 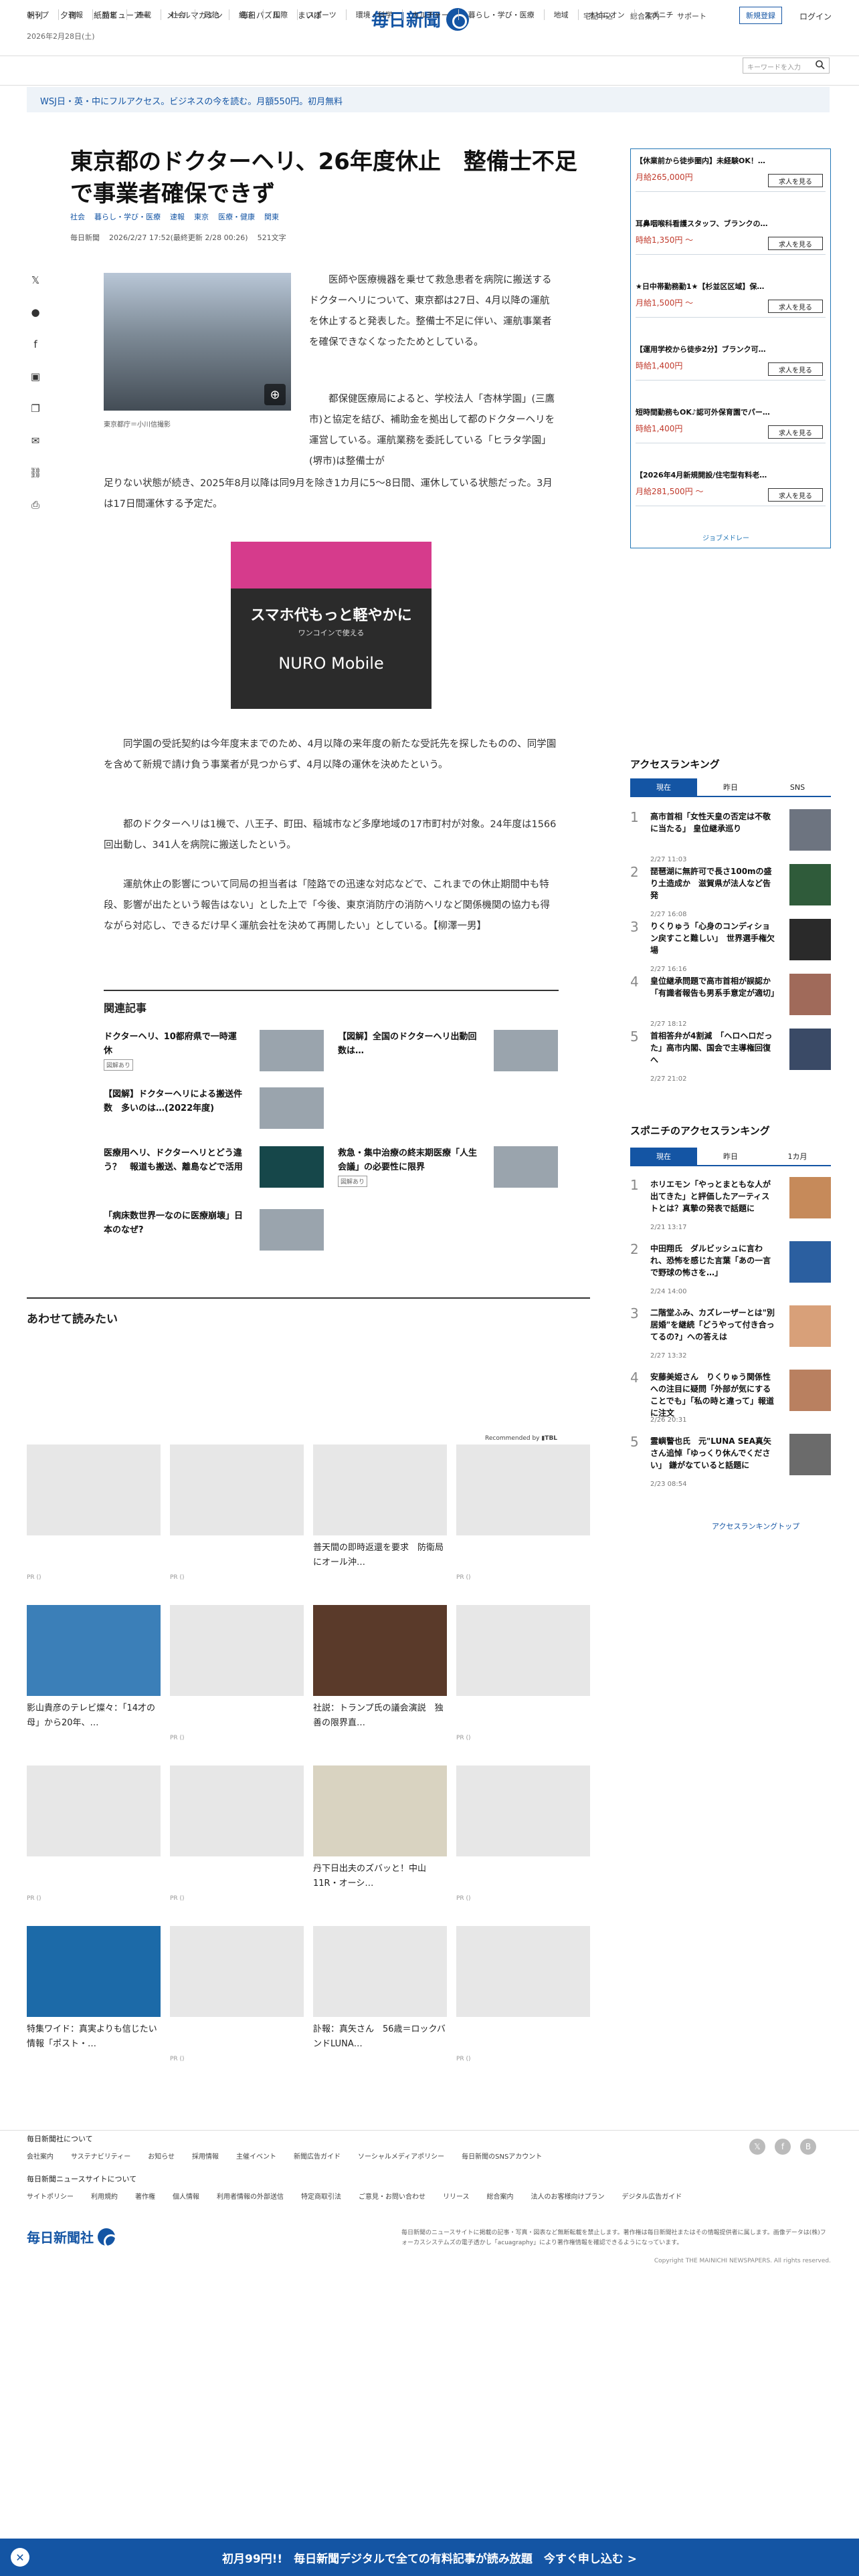 What do you see at coordinates (105, 2196) in the screenshot?
I see `footer-link: 利用規約` at bounding box center [105, 2196].